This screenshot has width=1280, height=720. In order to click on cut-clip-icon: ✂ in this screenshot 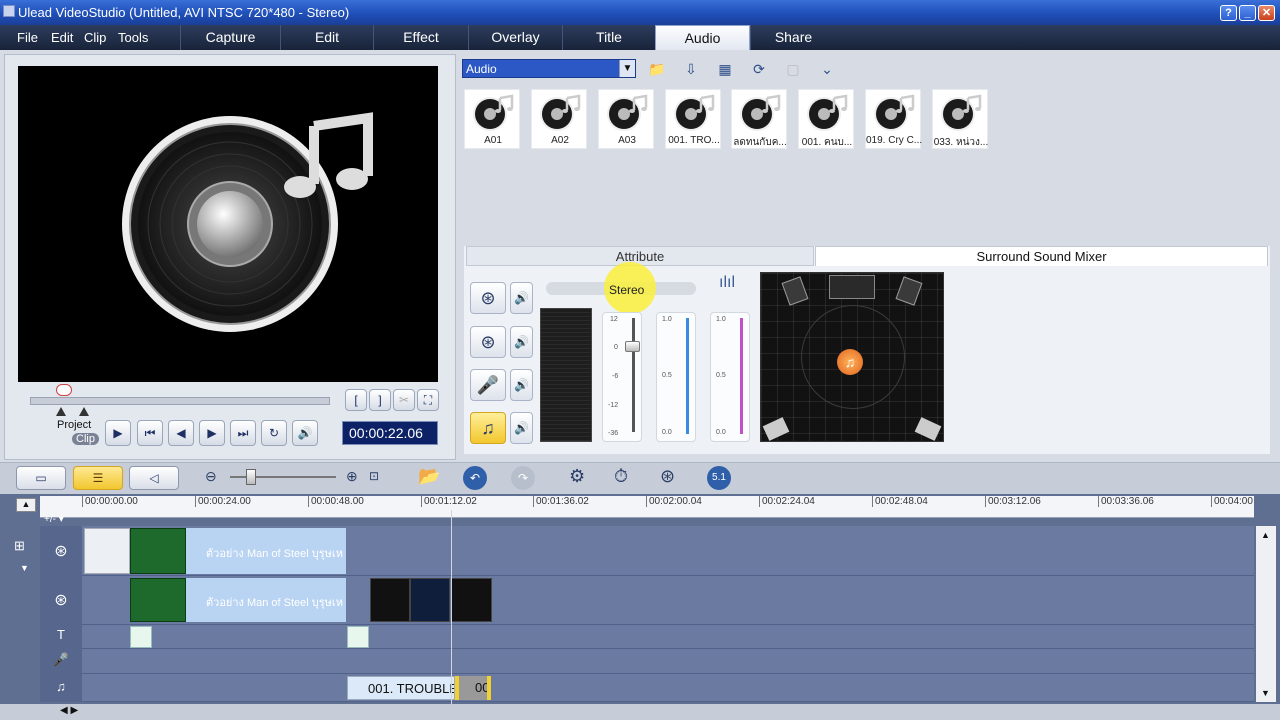, I will do `click(404, 400)`.